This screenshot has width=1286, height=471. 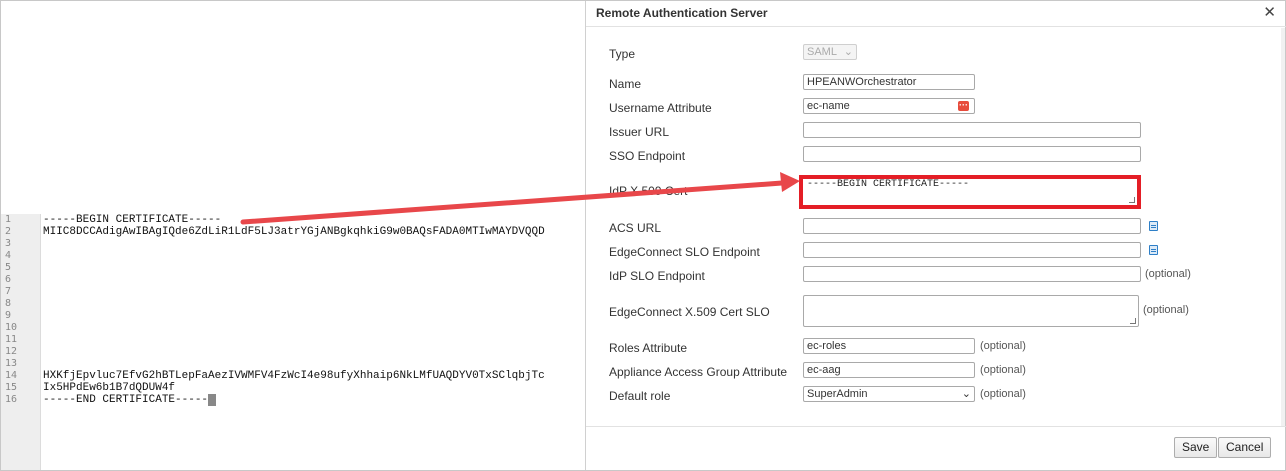 I want to click on editor-line: 9, so click(x=292, y=316).